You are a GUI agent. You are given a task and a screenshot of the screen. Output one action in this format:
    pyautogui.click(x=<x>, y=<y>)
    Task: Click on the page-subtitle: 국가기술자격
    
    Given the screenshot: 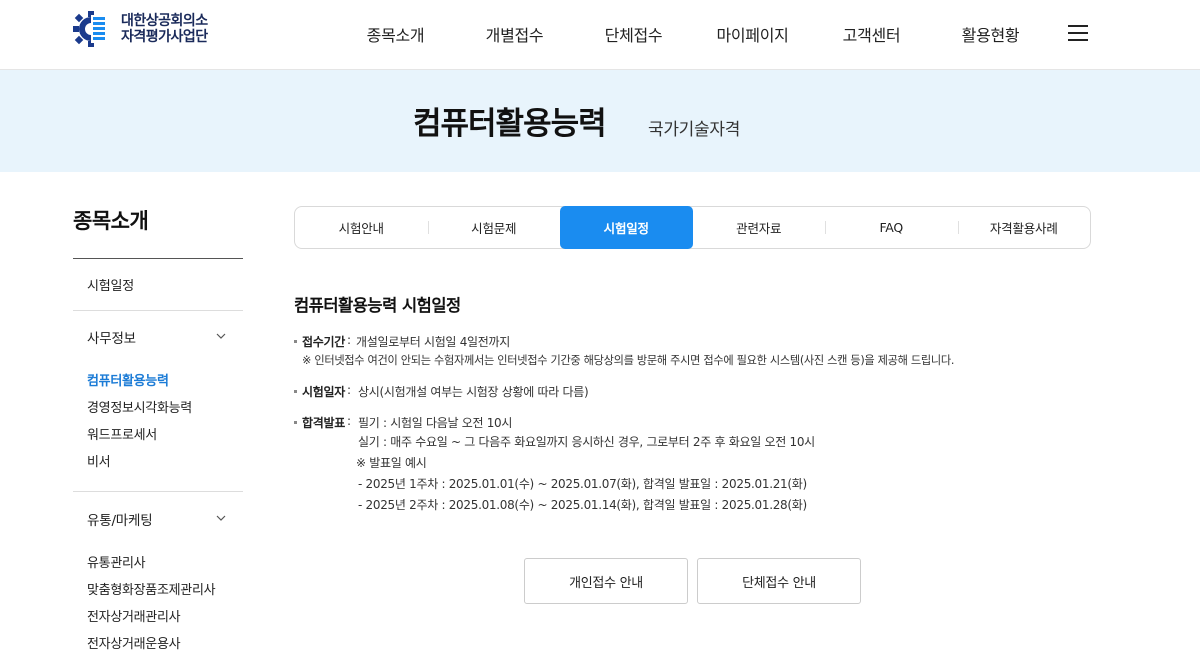 What is the action you would take?
    pyautogui.click(x=694, y=130)
    